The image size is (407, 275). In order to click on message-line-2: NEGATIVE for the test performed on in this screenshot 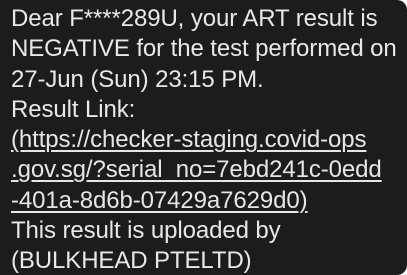, I will do `click(204, 49)`.